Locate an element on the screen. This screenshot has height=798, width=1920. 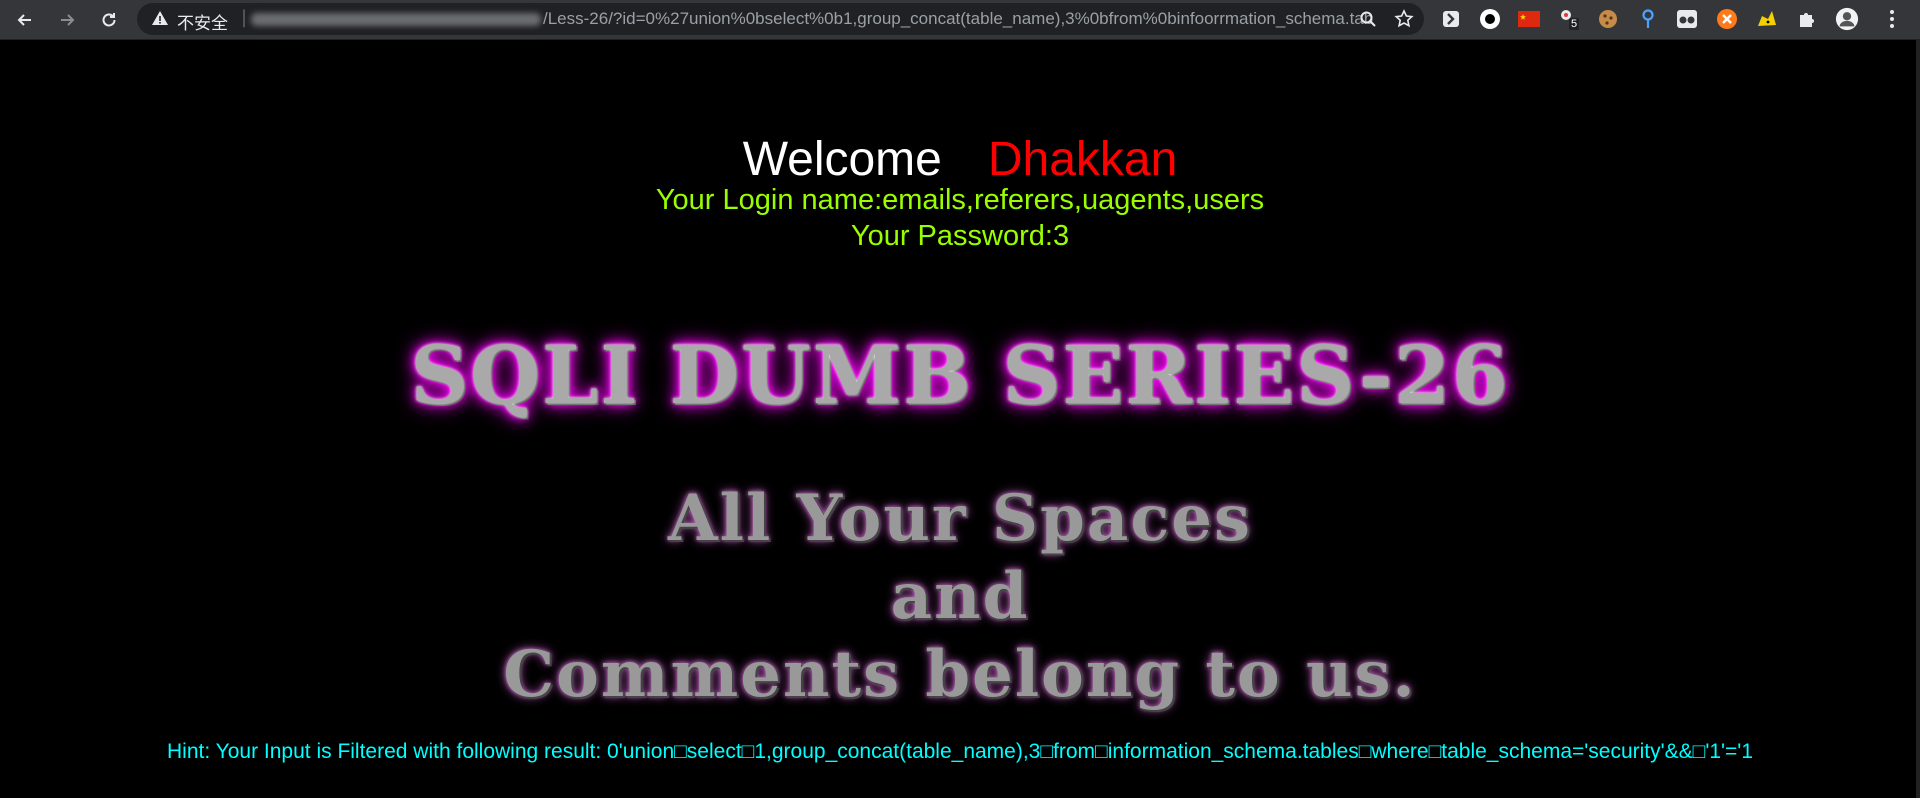
orange-extension-icon is located at coordinates (1727, 19).